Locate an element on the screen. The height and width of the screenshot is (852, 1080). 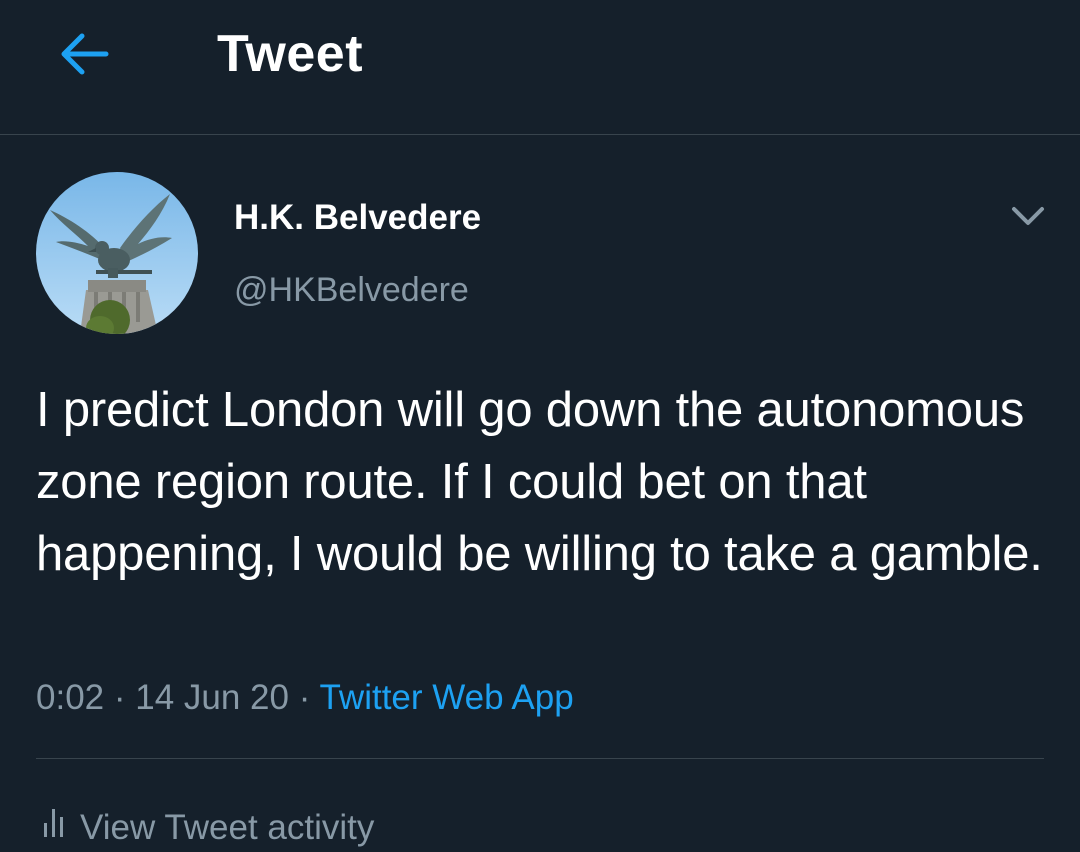
back-button is located at coordinates (84, 54).